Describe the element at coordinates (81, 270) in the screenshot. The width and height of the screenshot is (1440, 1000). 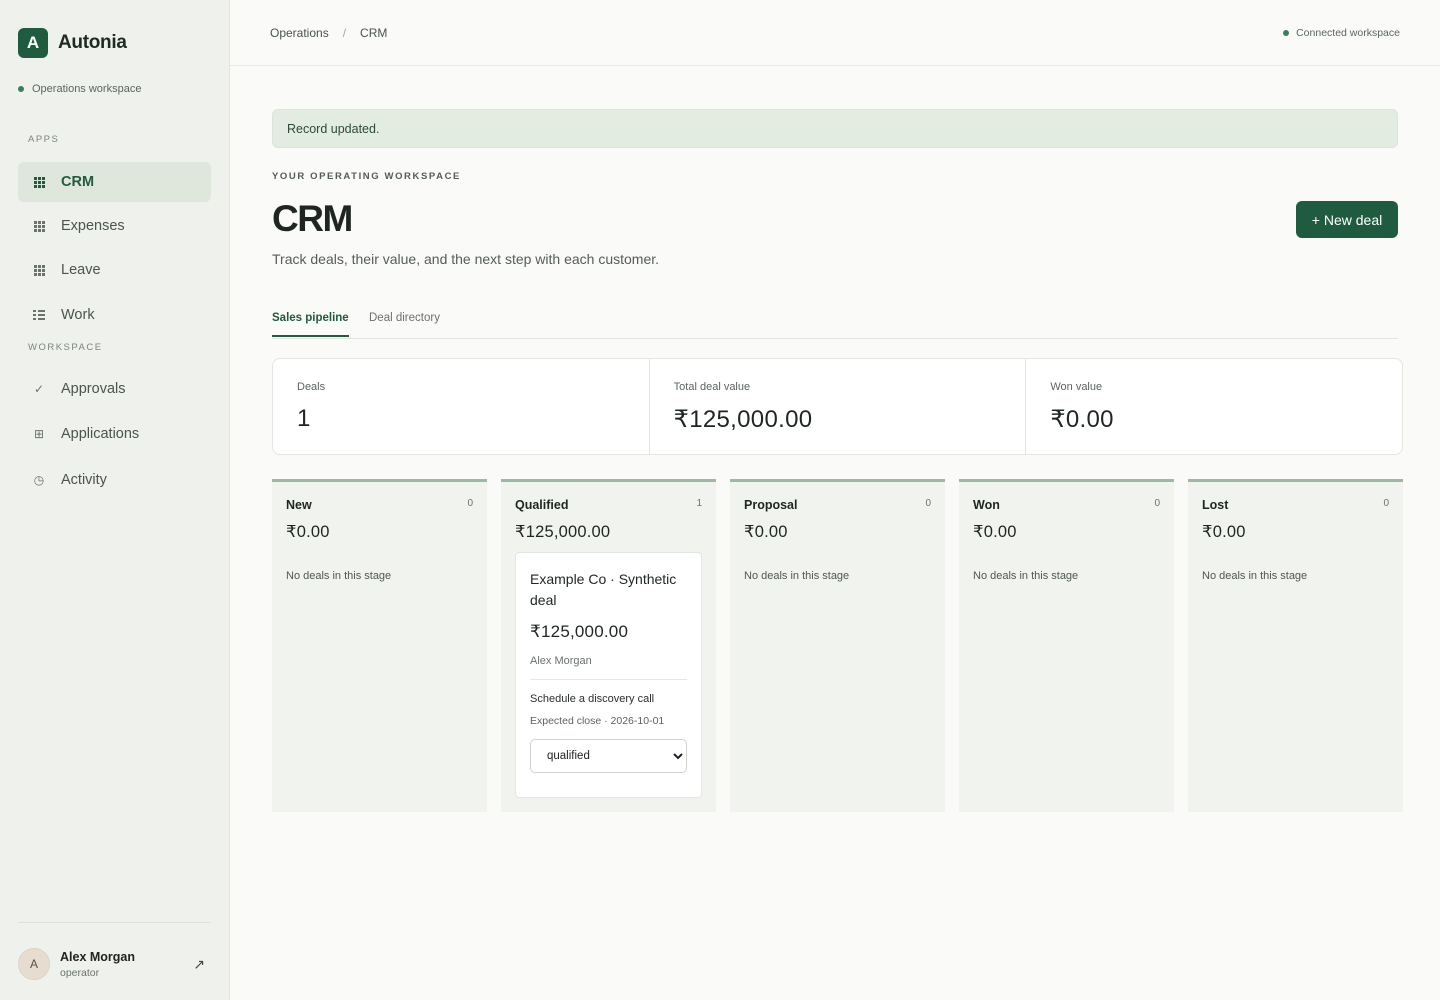
I see `sidebar-item-label: Leave` at that location.